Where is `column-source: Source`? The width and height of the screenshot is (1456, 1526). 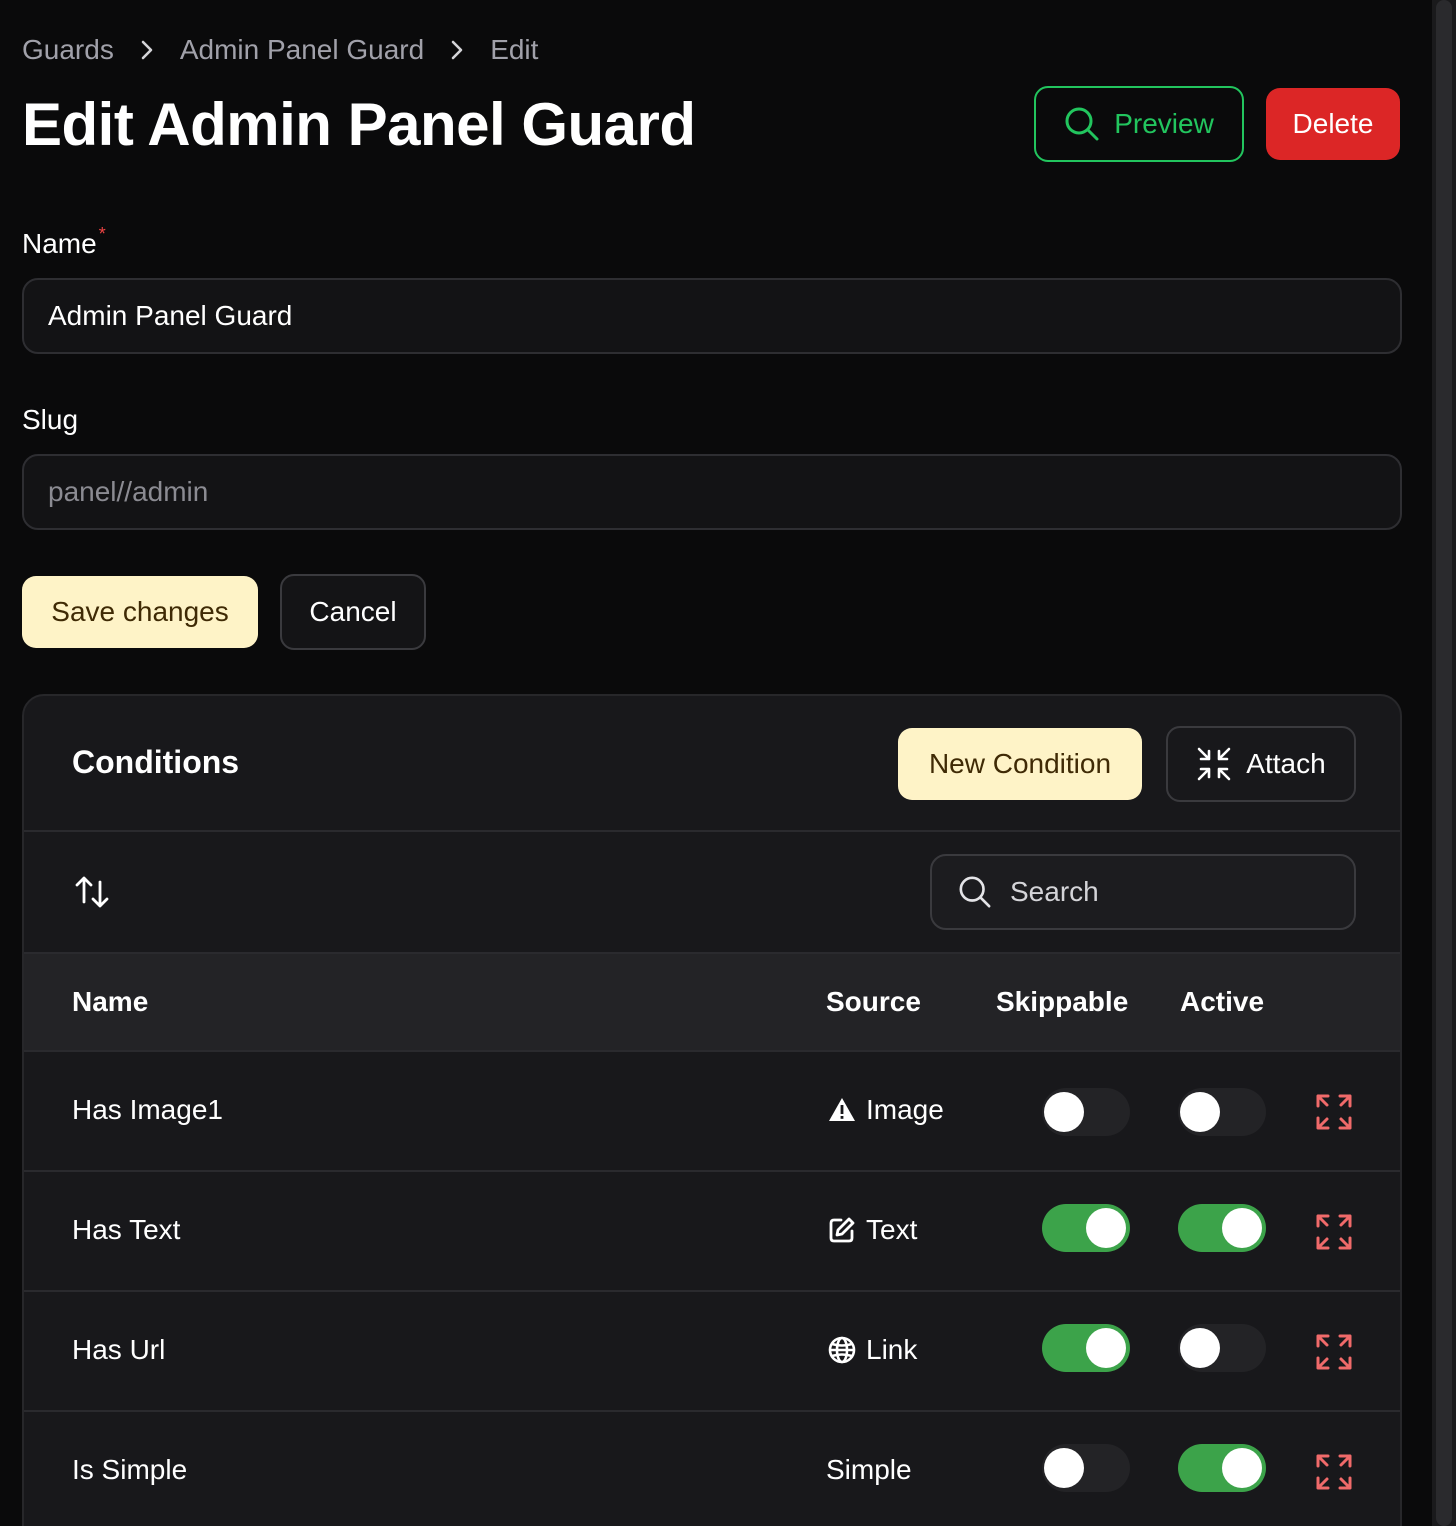 column-source: Source is located at coordinates (873, 1002).